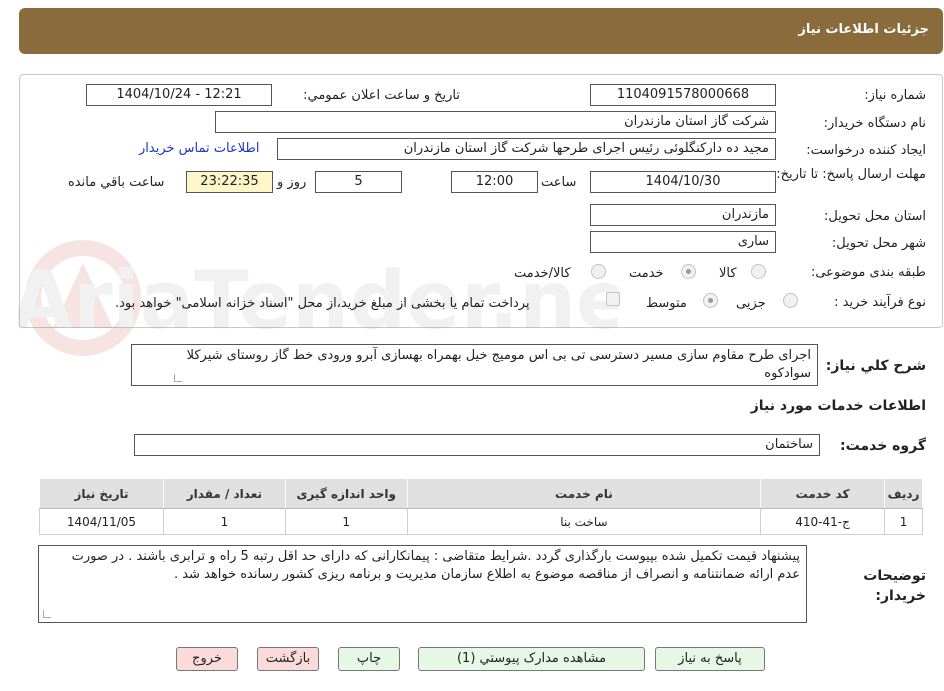 This screenshot has height=691, width=944. Describe the element at coordinates (584, 521) in the screenshot. I see `cell-name: ساخت بنا` at that location.